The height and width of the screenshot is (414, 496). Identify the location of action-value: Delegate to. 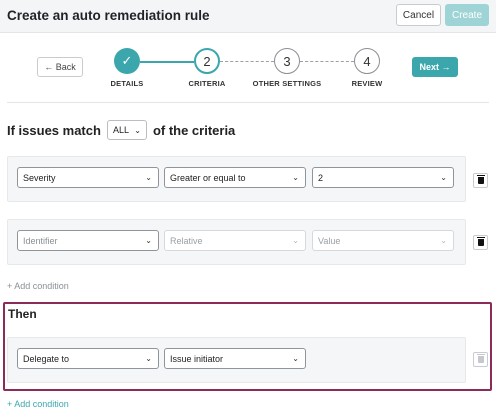
(46, 358).